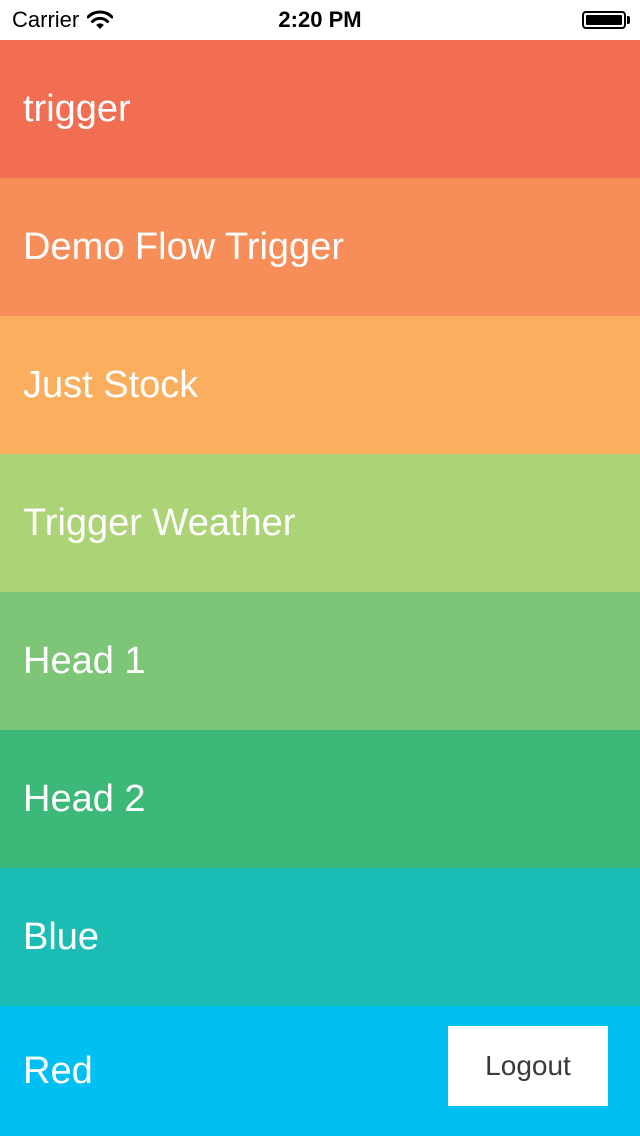 This screenshot has height=1136, width=640. What do you see at coordinates (320, 1071) in the screenshot?
I see `list-item-red: Red Logout` at bounding box center [320, 1071].